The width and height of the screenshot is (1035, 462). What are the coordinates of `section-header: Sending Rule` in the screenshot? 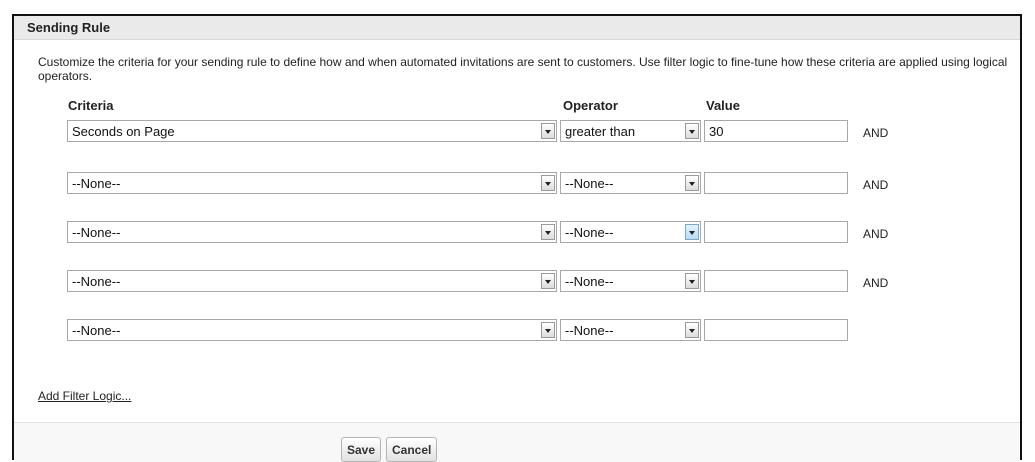 It's located at (517, 28).